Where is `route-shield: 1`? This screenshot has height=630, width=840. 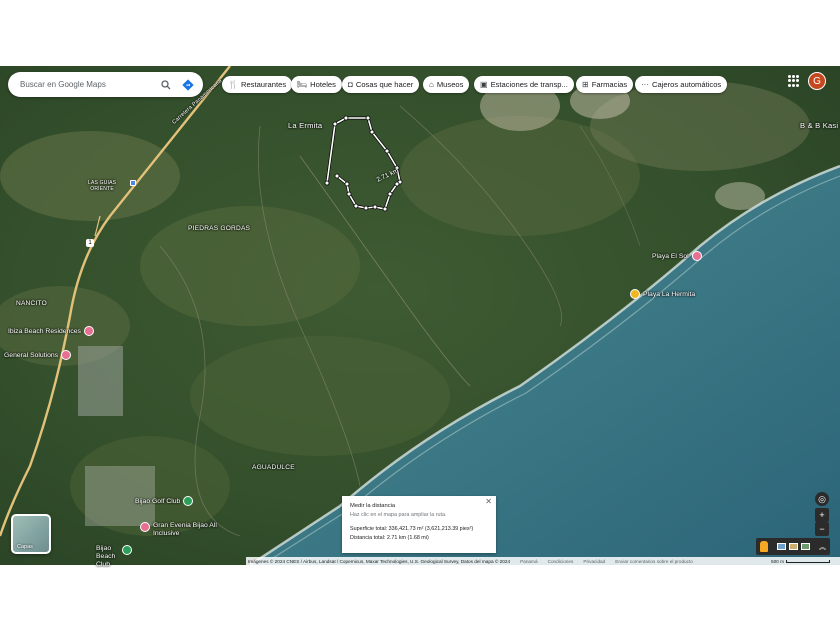
route-shield: 1 is located at coordinates (90, 243).